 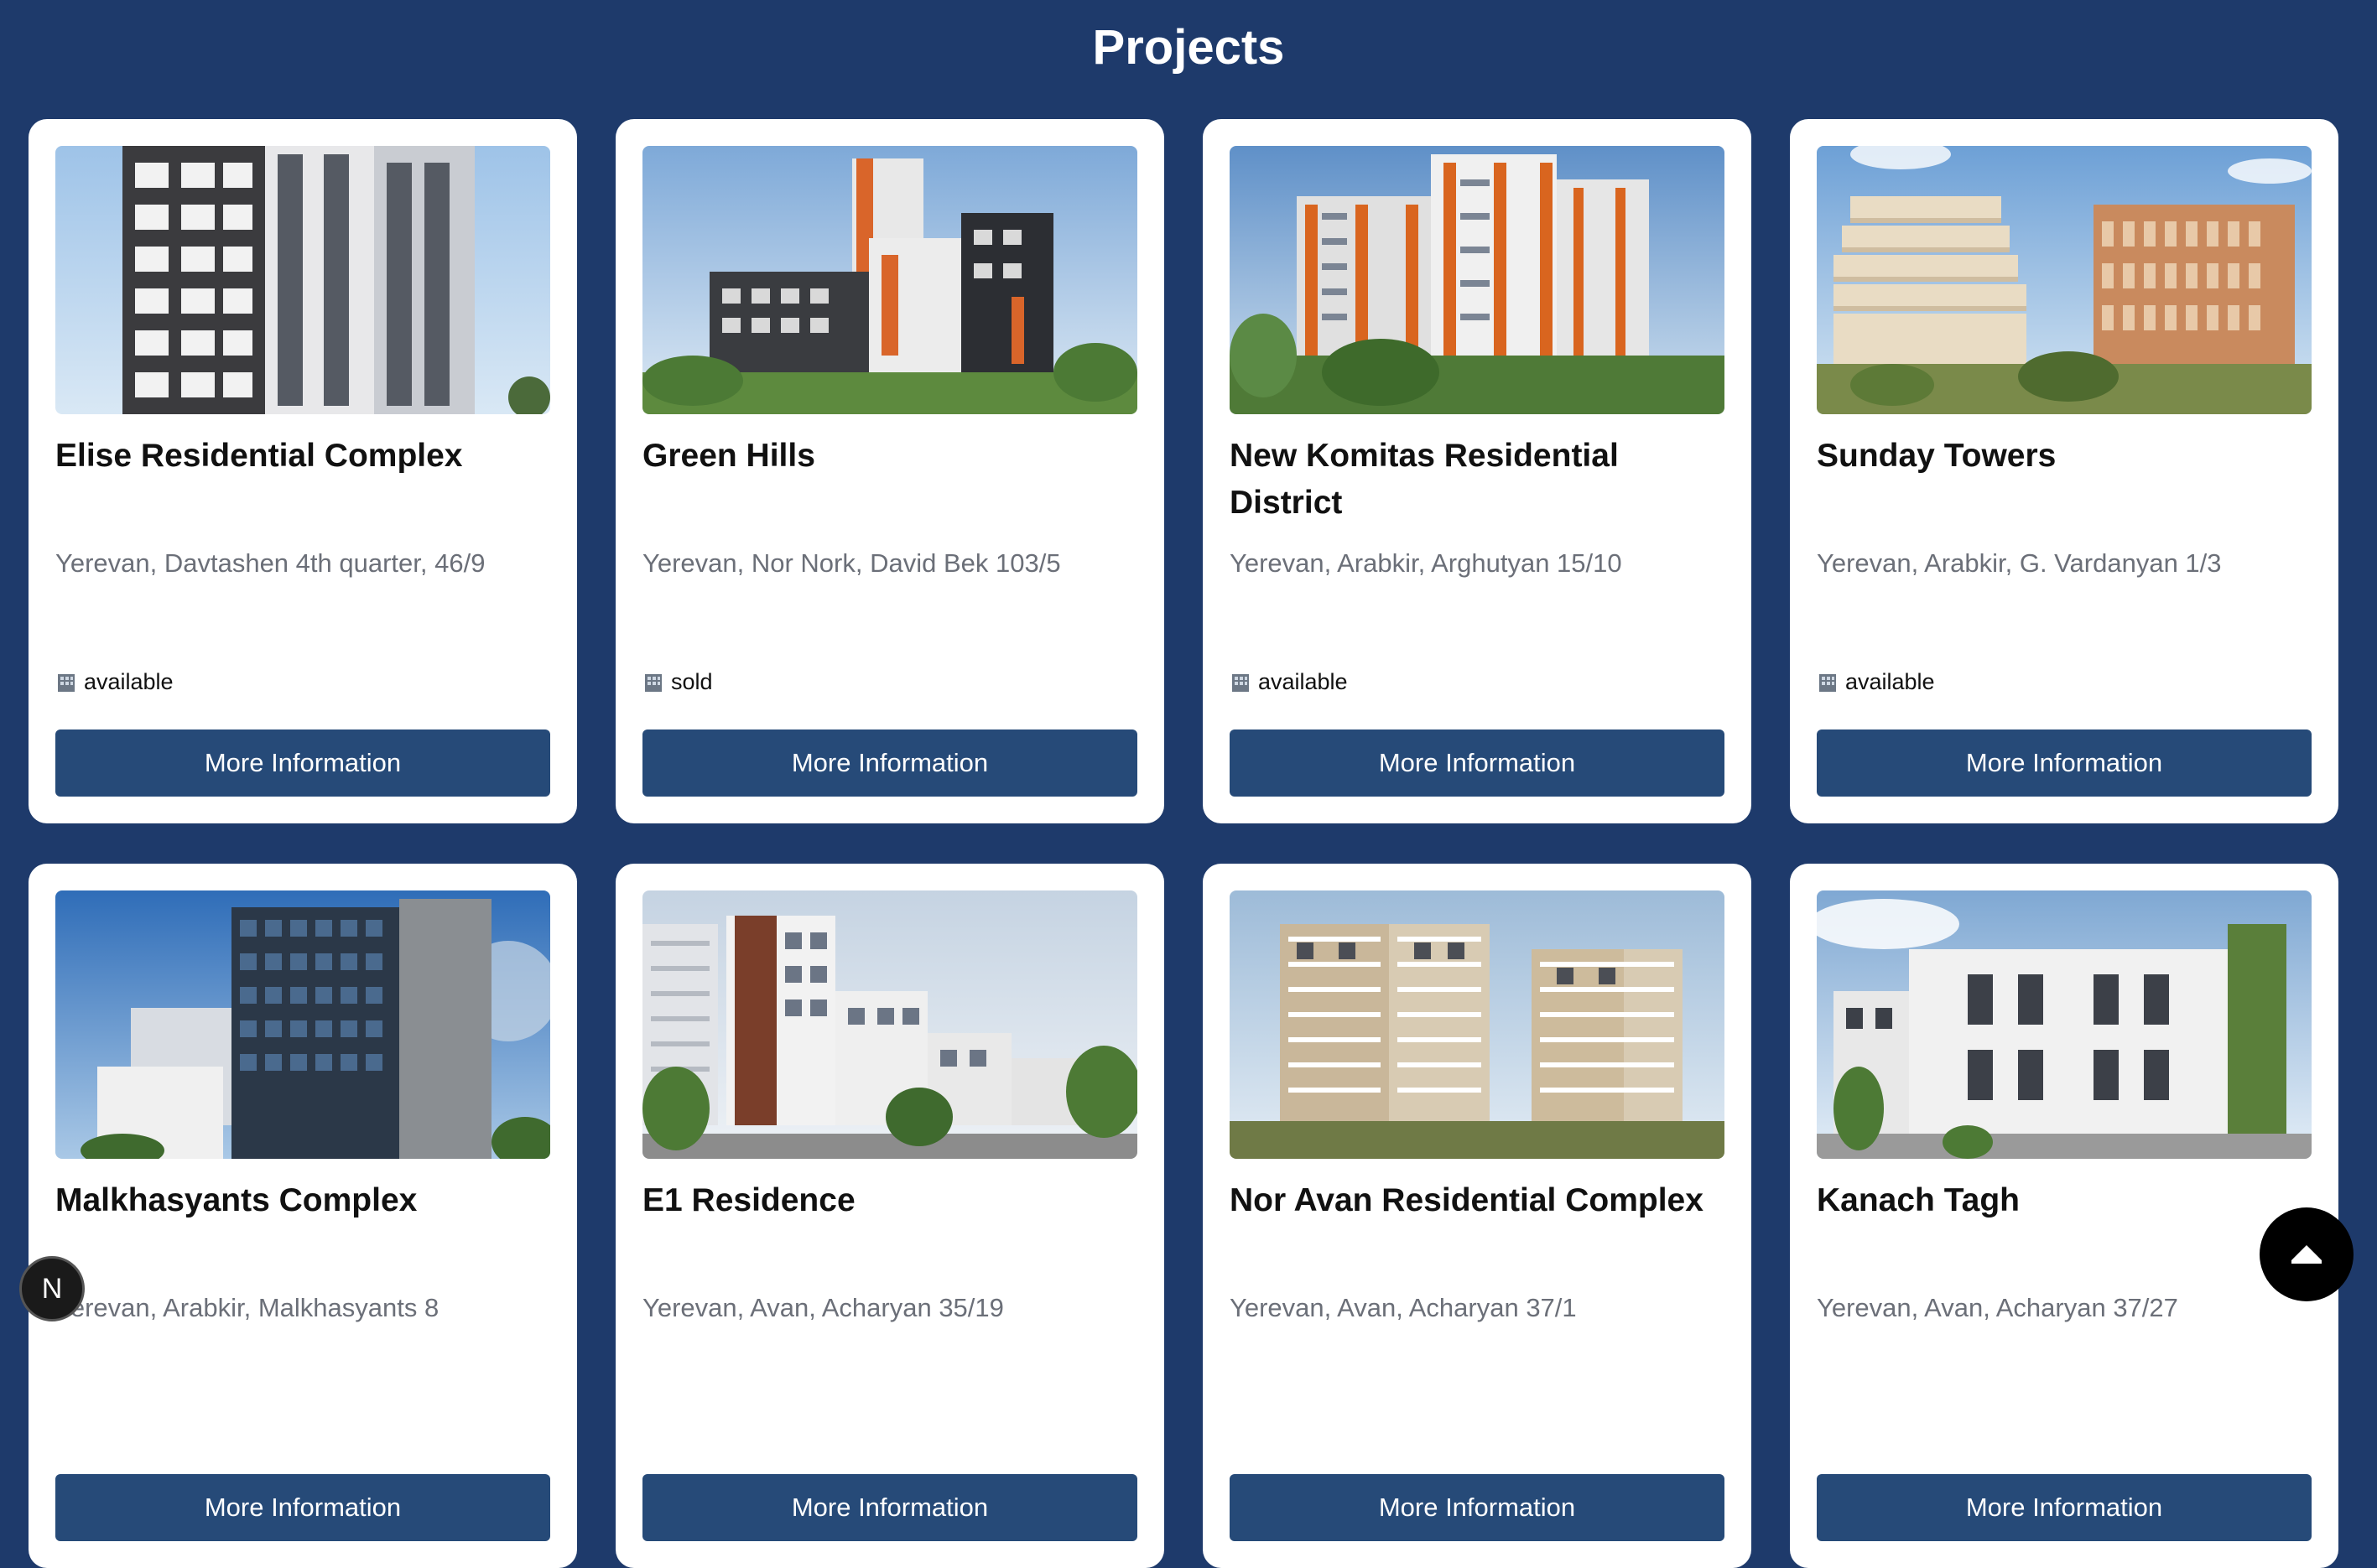 I want to click on nextjs-dev-badge: N, so click(x=52, y=1288).